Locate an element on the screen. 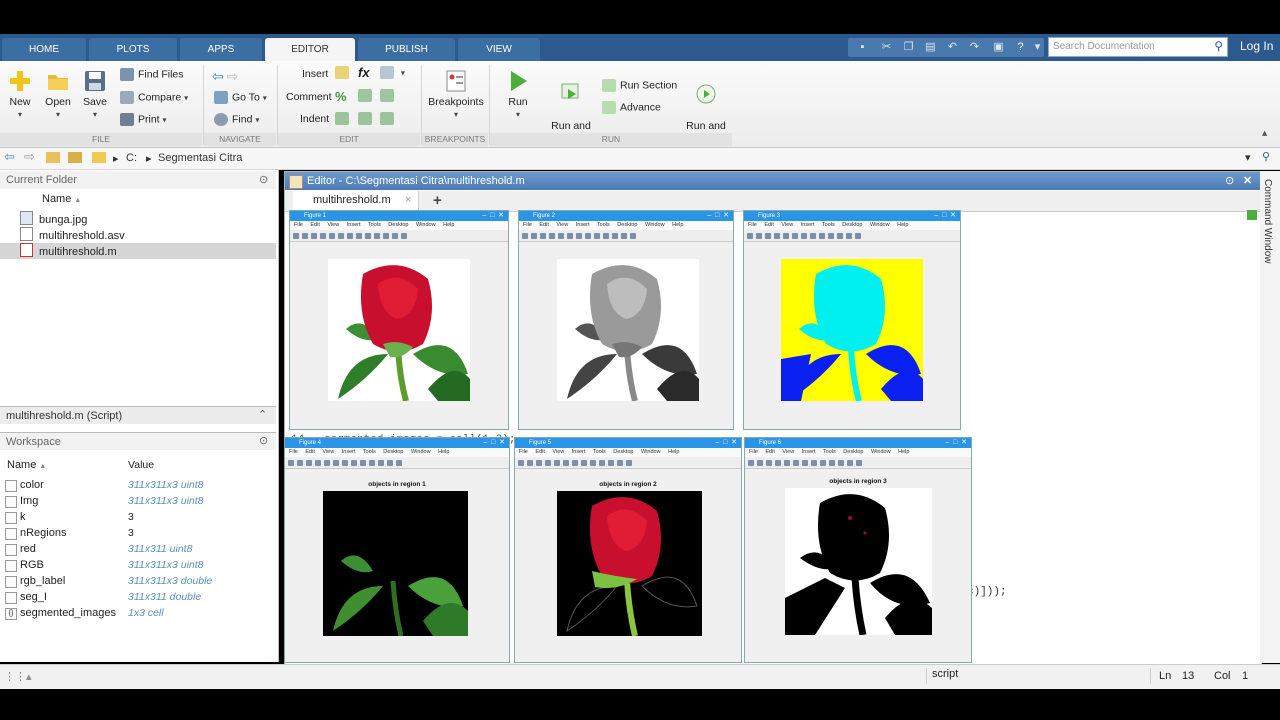  find-button: Find ▾ is located at coordinates (236, 119).